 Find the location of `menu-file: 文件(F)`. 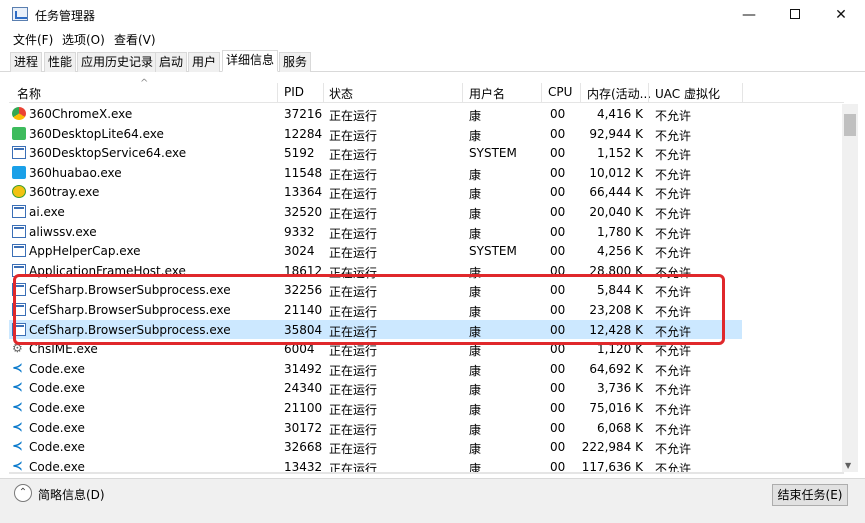

menu-file: 文件(F) is located at coordinates (33, 39).